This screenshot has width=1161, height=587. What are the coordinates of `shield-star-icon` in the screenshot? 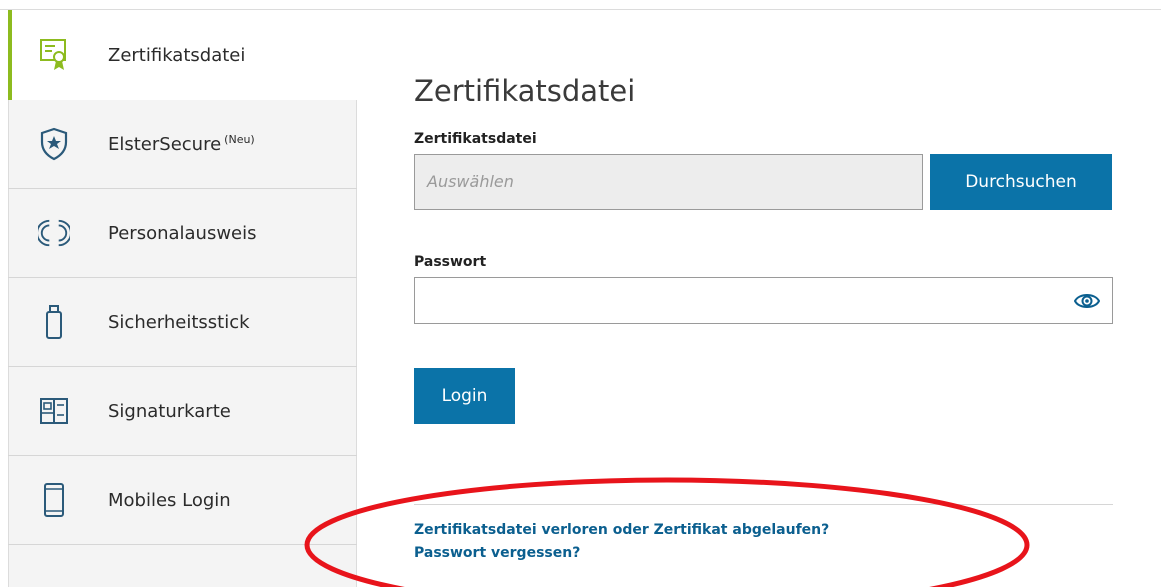 It's located at (54, 144).